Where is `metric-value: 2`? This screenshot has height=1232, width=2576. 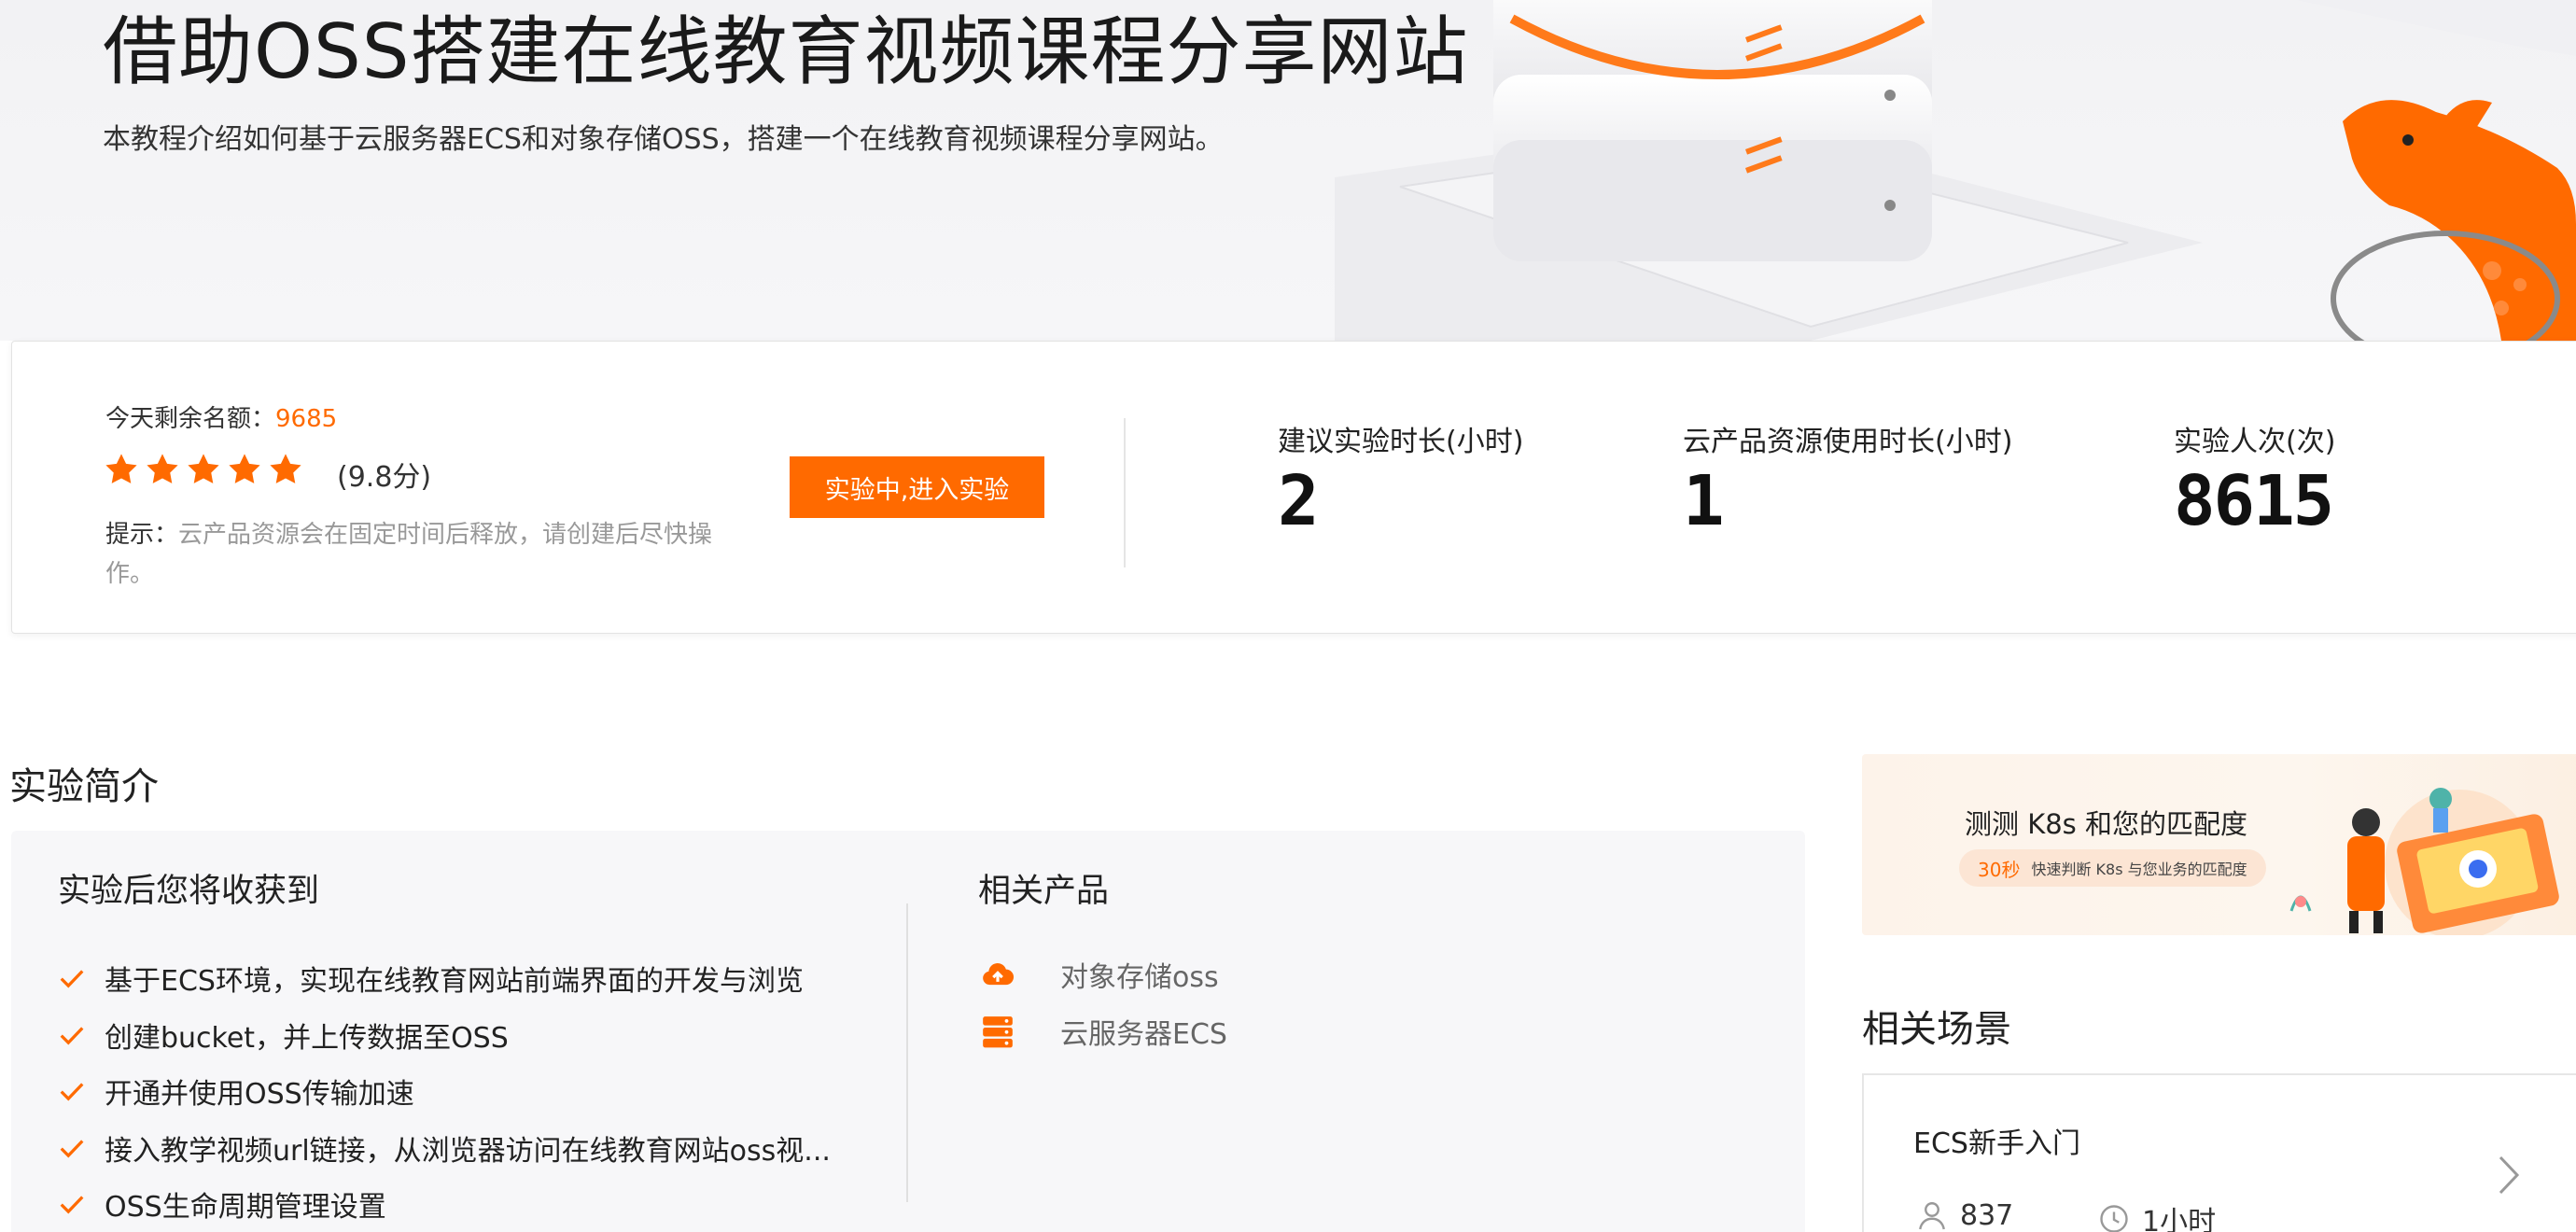 metric-value: 2 is located at coordinates (1299, 501).